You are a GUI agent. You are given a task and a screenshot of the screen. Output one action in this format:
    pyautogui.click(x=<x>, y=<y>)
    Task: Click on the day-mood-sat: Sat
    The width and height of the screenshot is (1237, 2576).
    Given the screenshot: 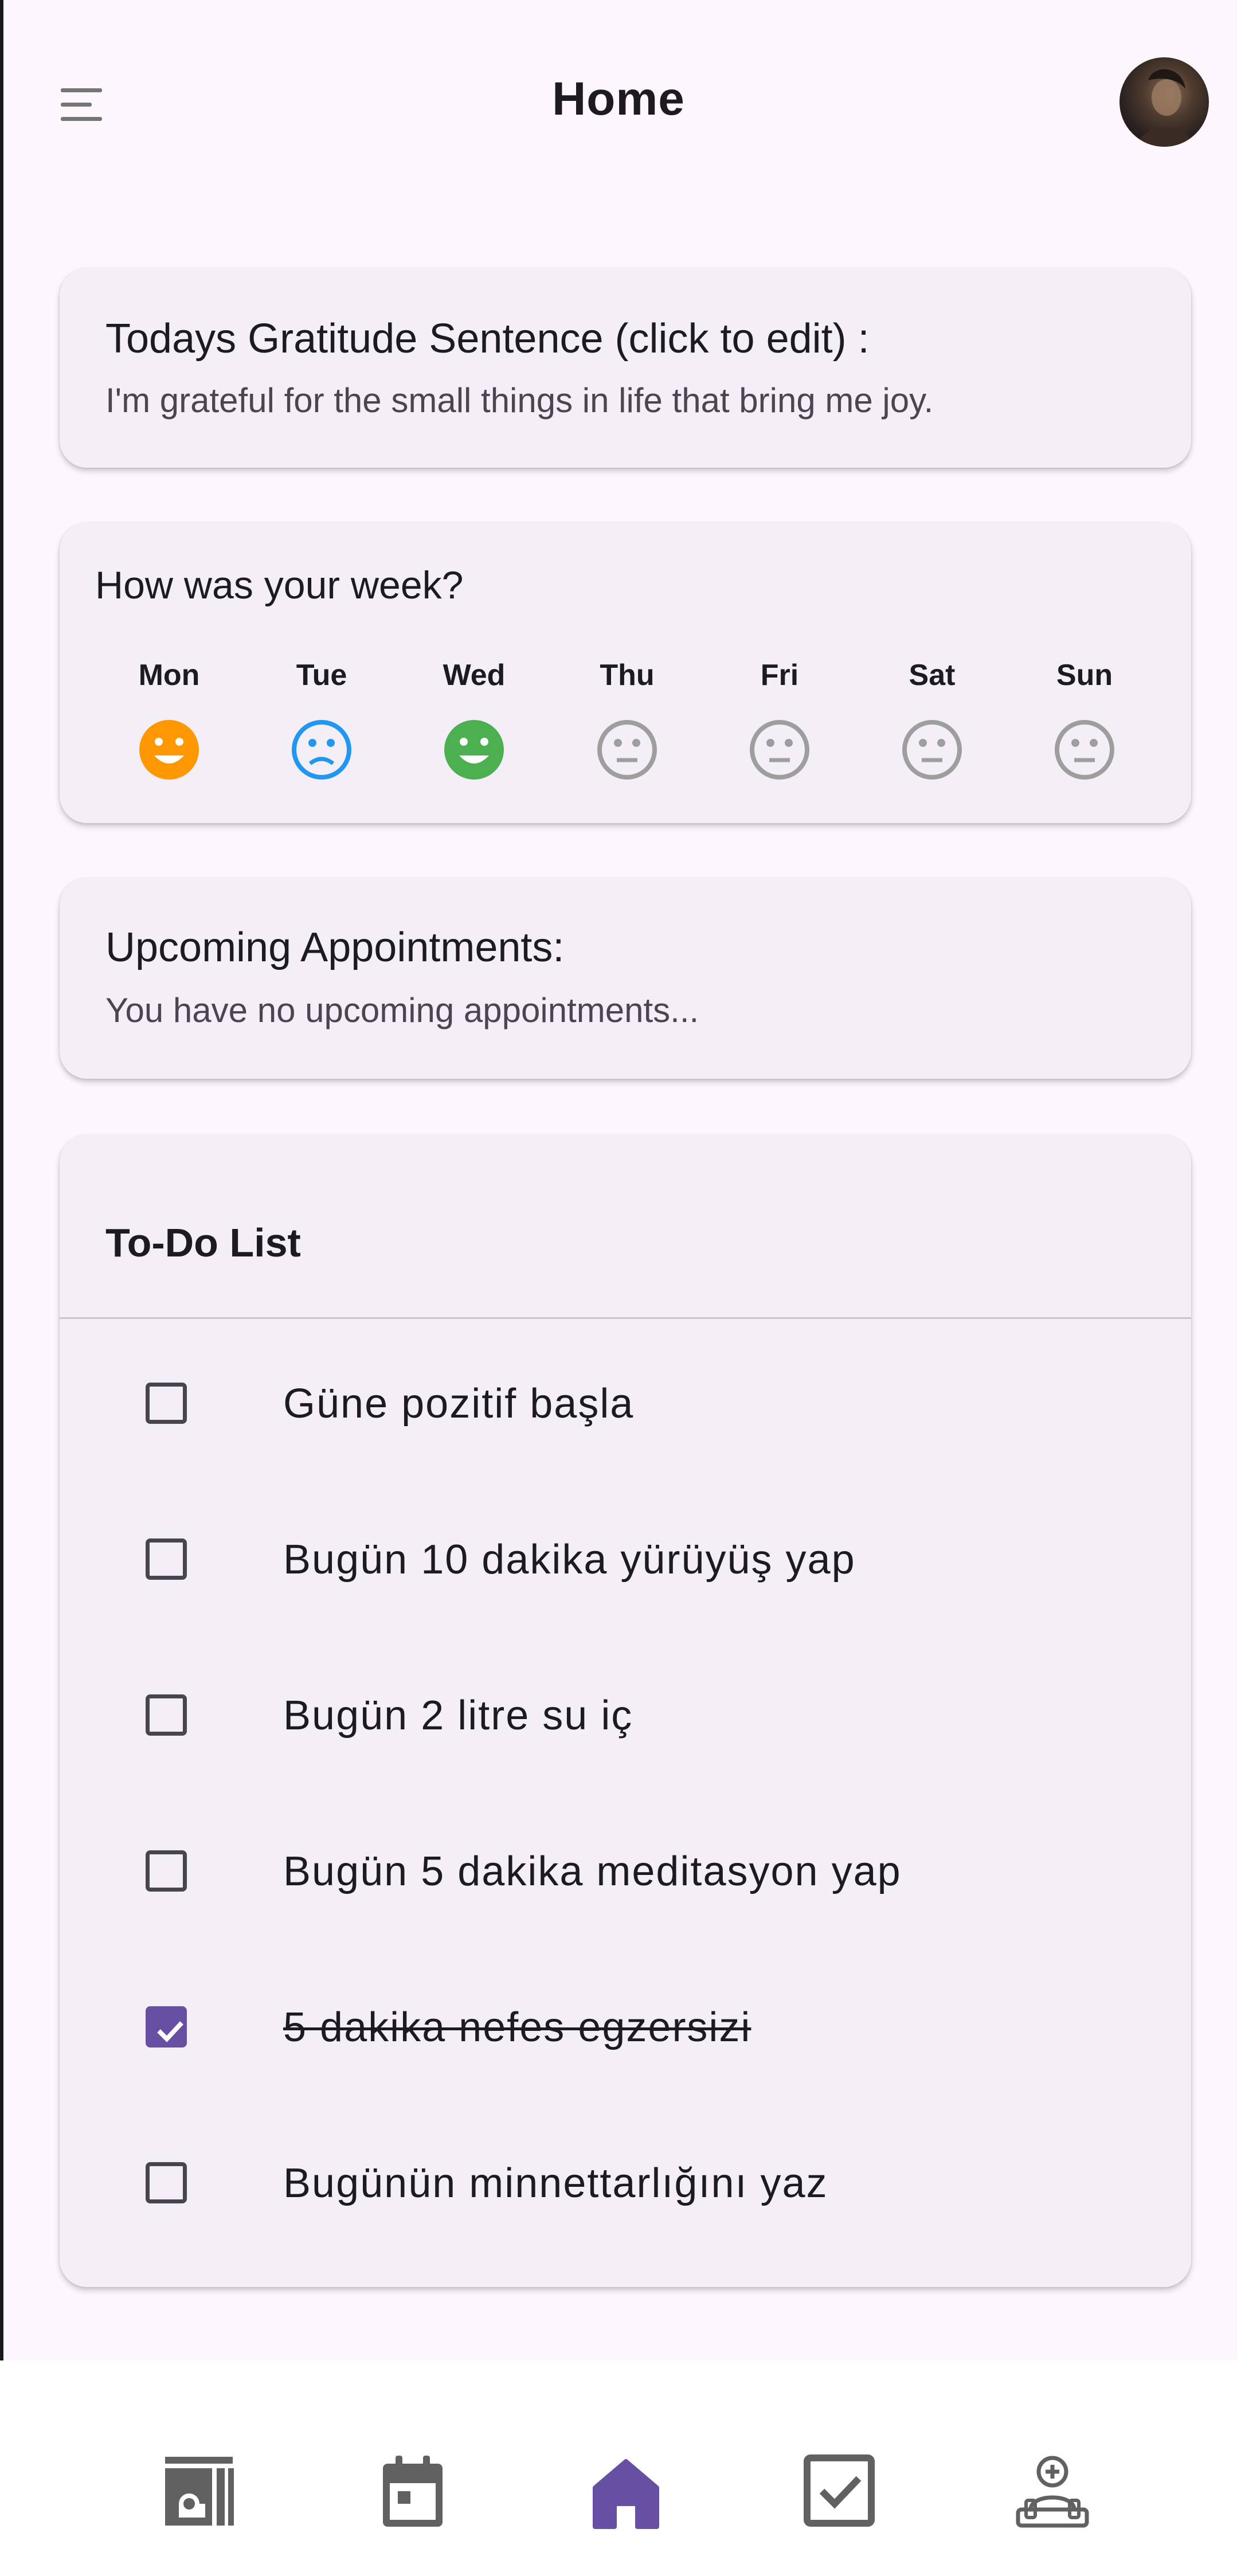 What is the action you would take?
    pyautogui.click(x=932, y=721)
    